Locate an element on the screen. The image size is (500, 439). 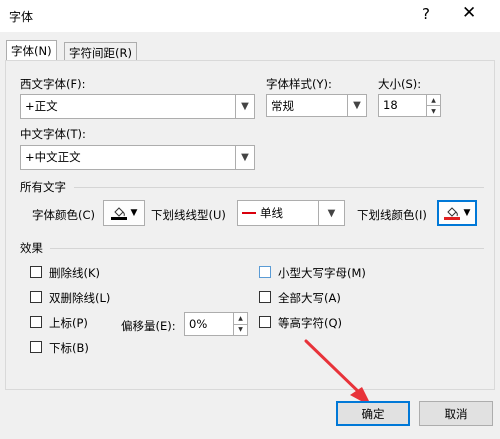
equal-height-label: 等高字符(Q) is located at coordinates (310, 323).